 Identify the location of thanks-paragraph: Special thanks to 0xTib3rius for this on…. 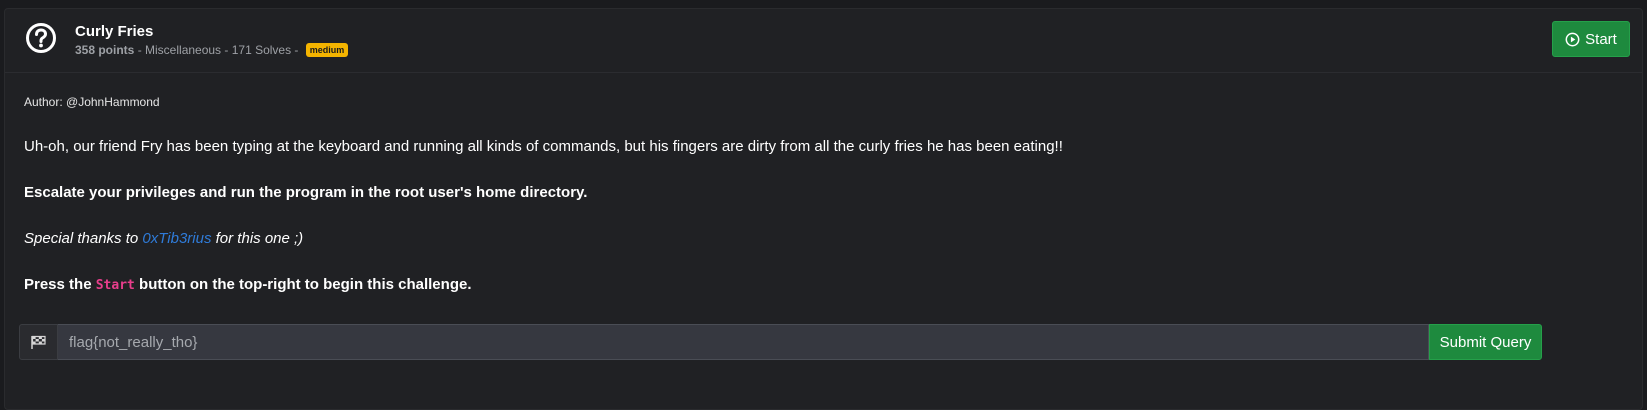
(163, 238).